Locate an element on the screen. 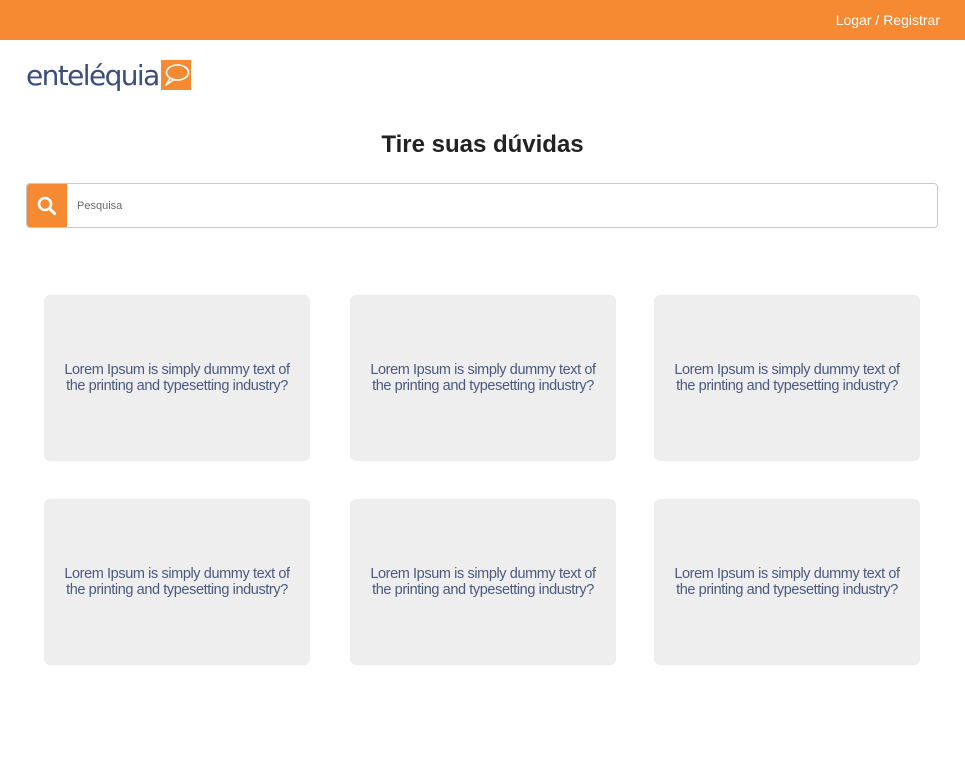 The width and height of the screenshot is (965, 771). login-register-link: Logar / Registrar is located at coordinates (888, 20).